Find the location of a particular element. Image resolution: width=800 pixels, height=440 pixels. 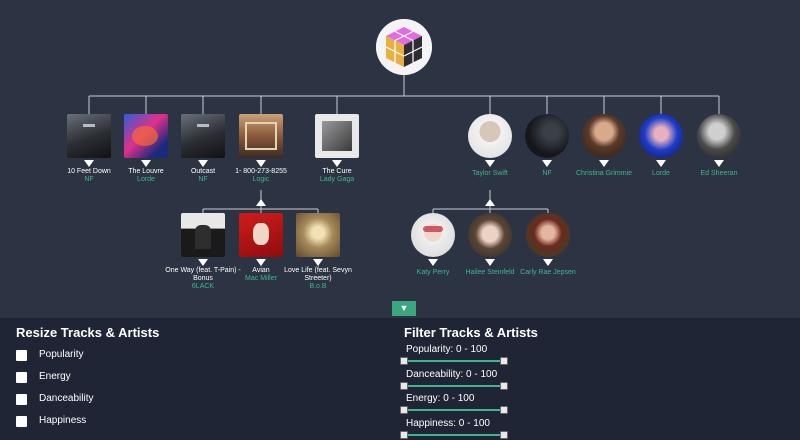

track-artist: Lady Gaga is located at coordinates (337, 179).